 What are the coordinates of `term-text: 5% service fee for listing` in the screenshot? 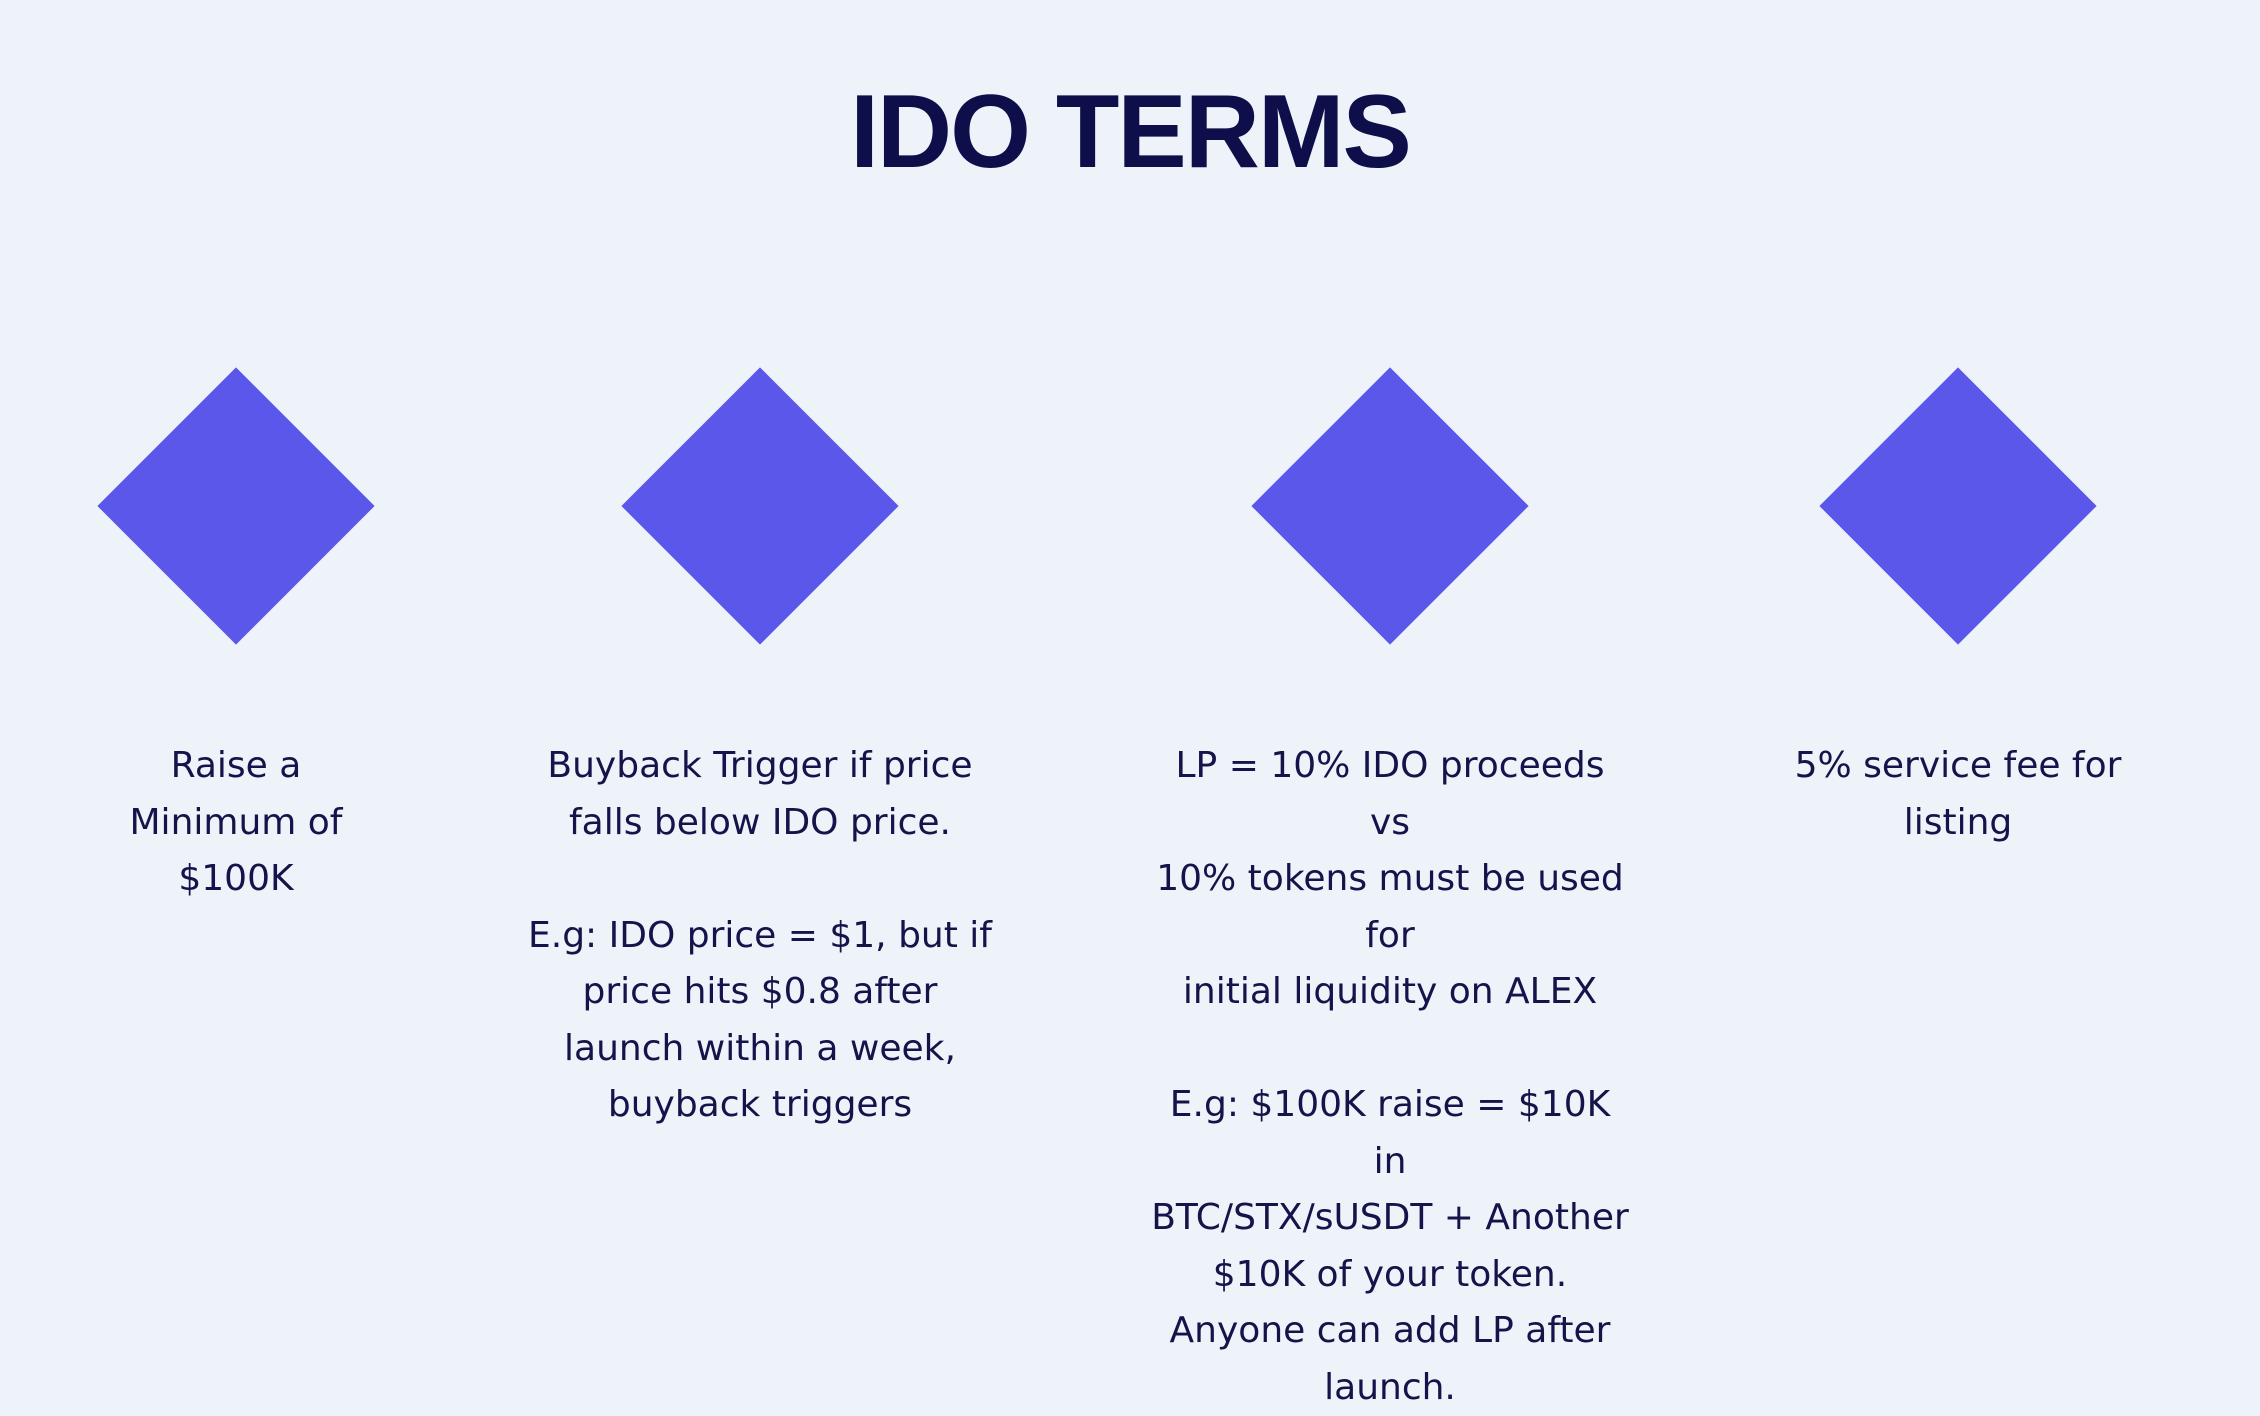 It's located at (1958, 794).